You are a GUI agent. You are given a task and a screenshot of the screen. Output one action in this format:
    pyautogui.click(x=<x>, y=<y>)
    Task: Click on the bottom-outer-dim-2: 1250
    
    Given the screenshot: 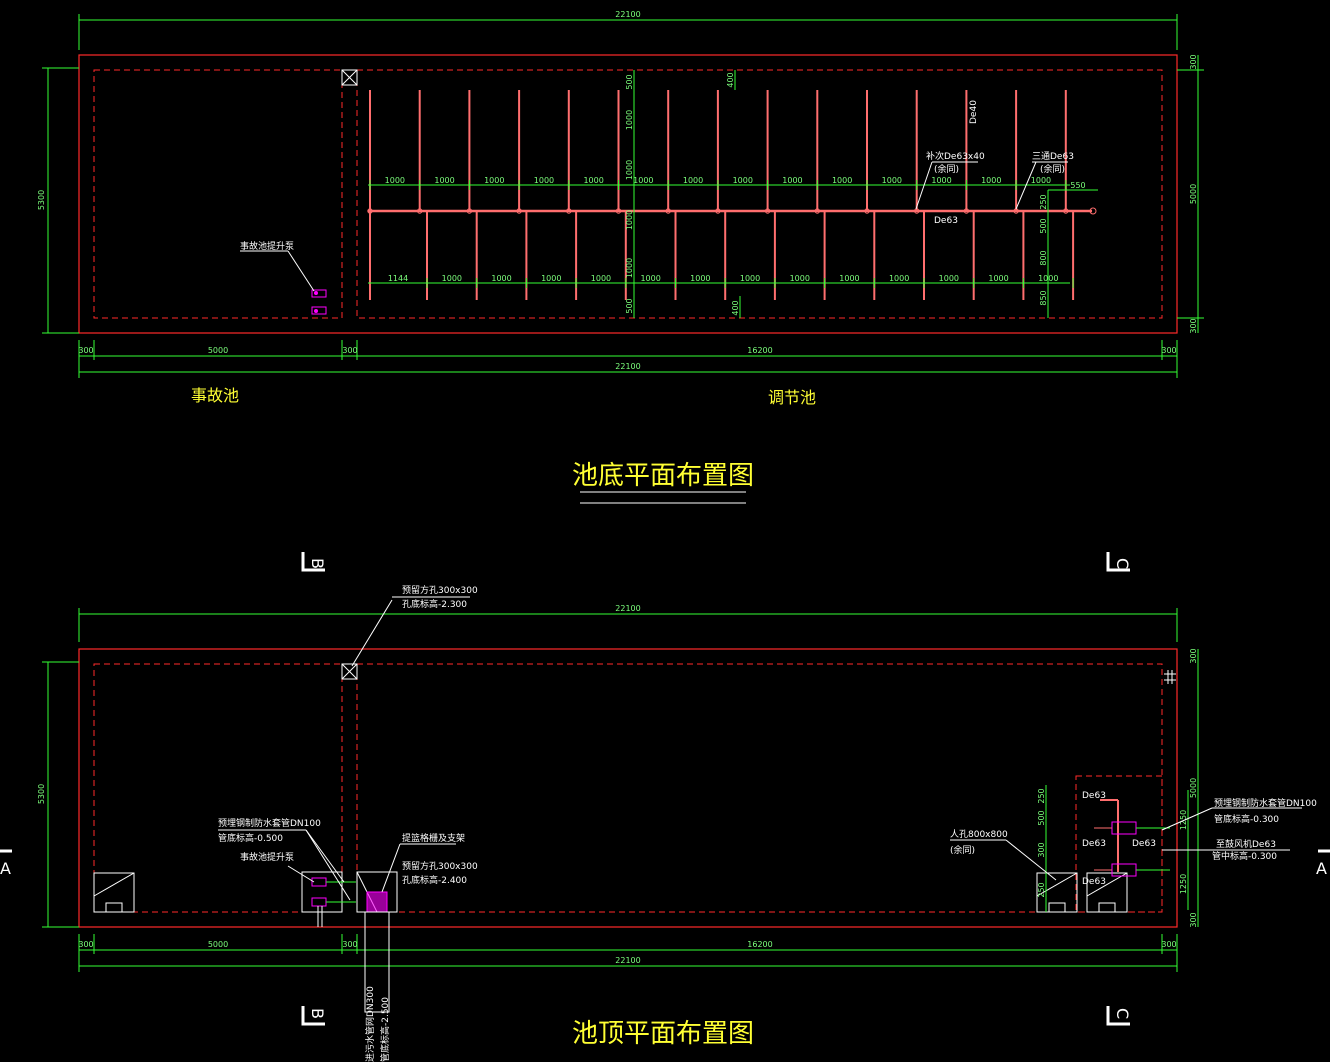 What is the action you would take?
    pyautogui.click(x=1183, y=884)
    